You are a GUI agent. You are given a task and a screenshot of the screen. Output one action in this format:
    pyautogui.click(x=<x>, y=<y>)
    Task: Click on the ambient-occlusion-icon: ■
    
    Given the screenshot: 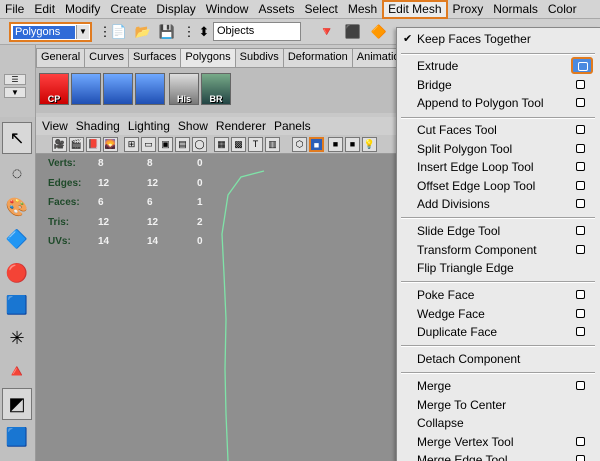 What is the action you would take?
    pyautogui.click(x=352, y=144)
    